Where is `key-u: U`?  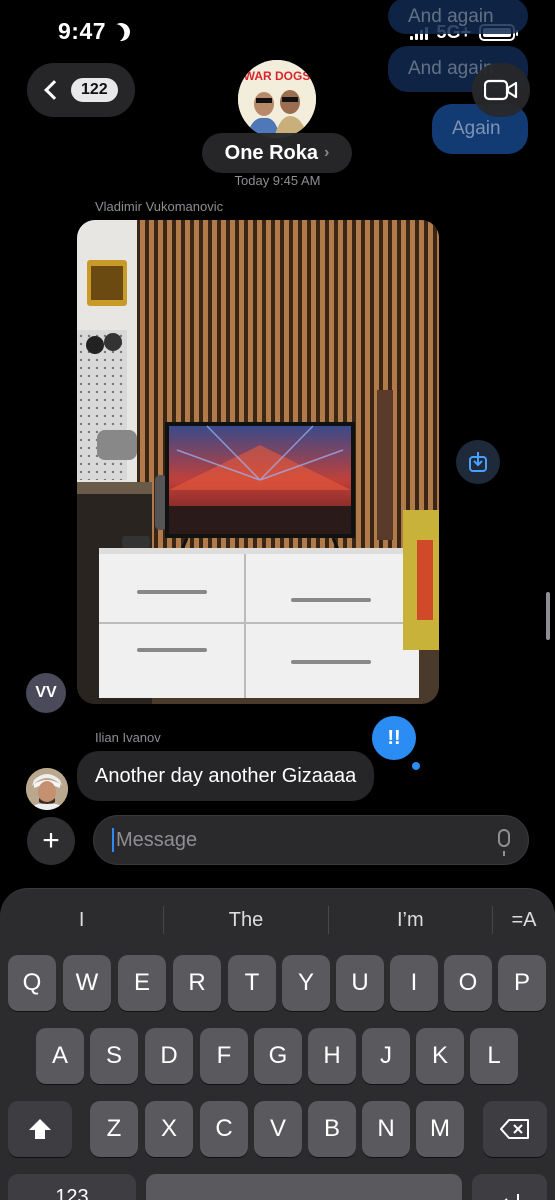
key-u: U is located at coordinates (360, 983).